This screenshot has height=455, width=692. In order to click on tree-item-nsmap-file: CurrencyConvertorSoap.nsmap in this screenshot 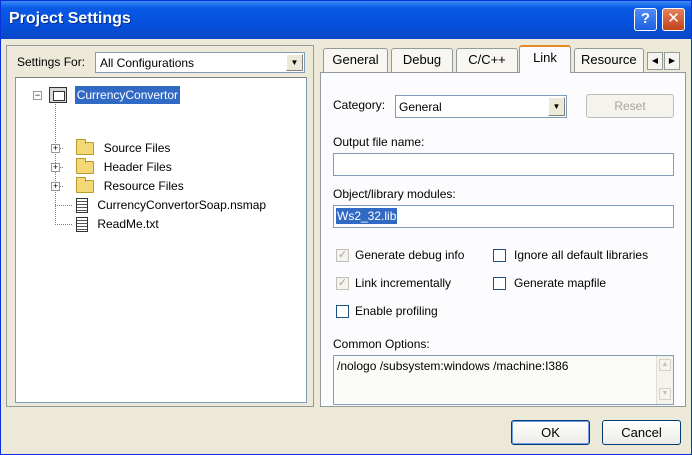, I will do `click(172, 205)`.